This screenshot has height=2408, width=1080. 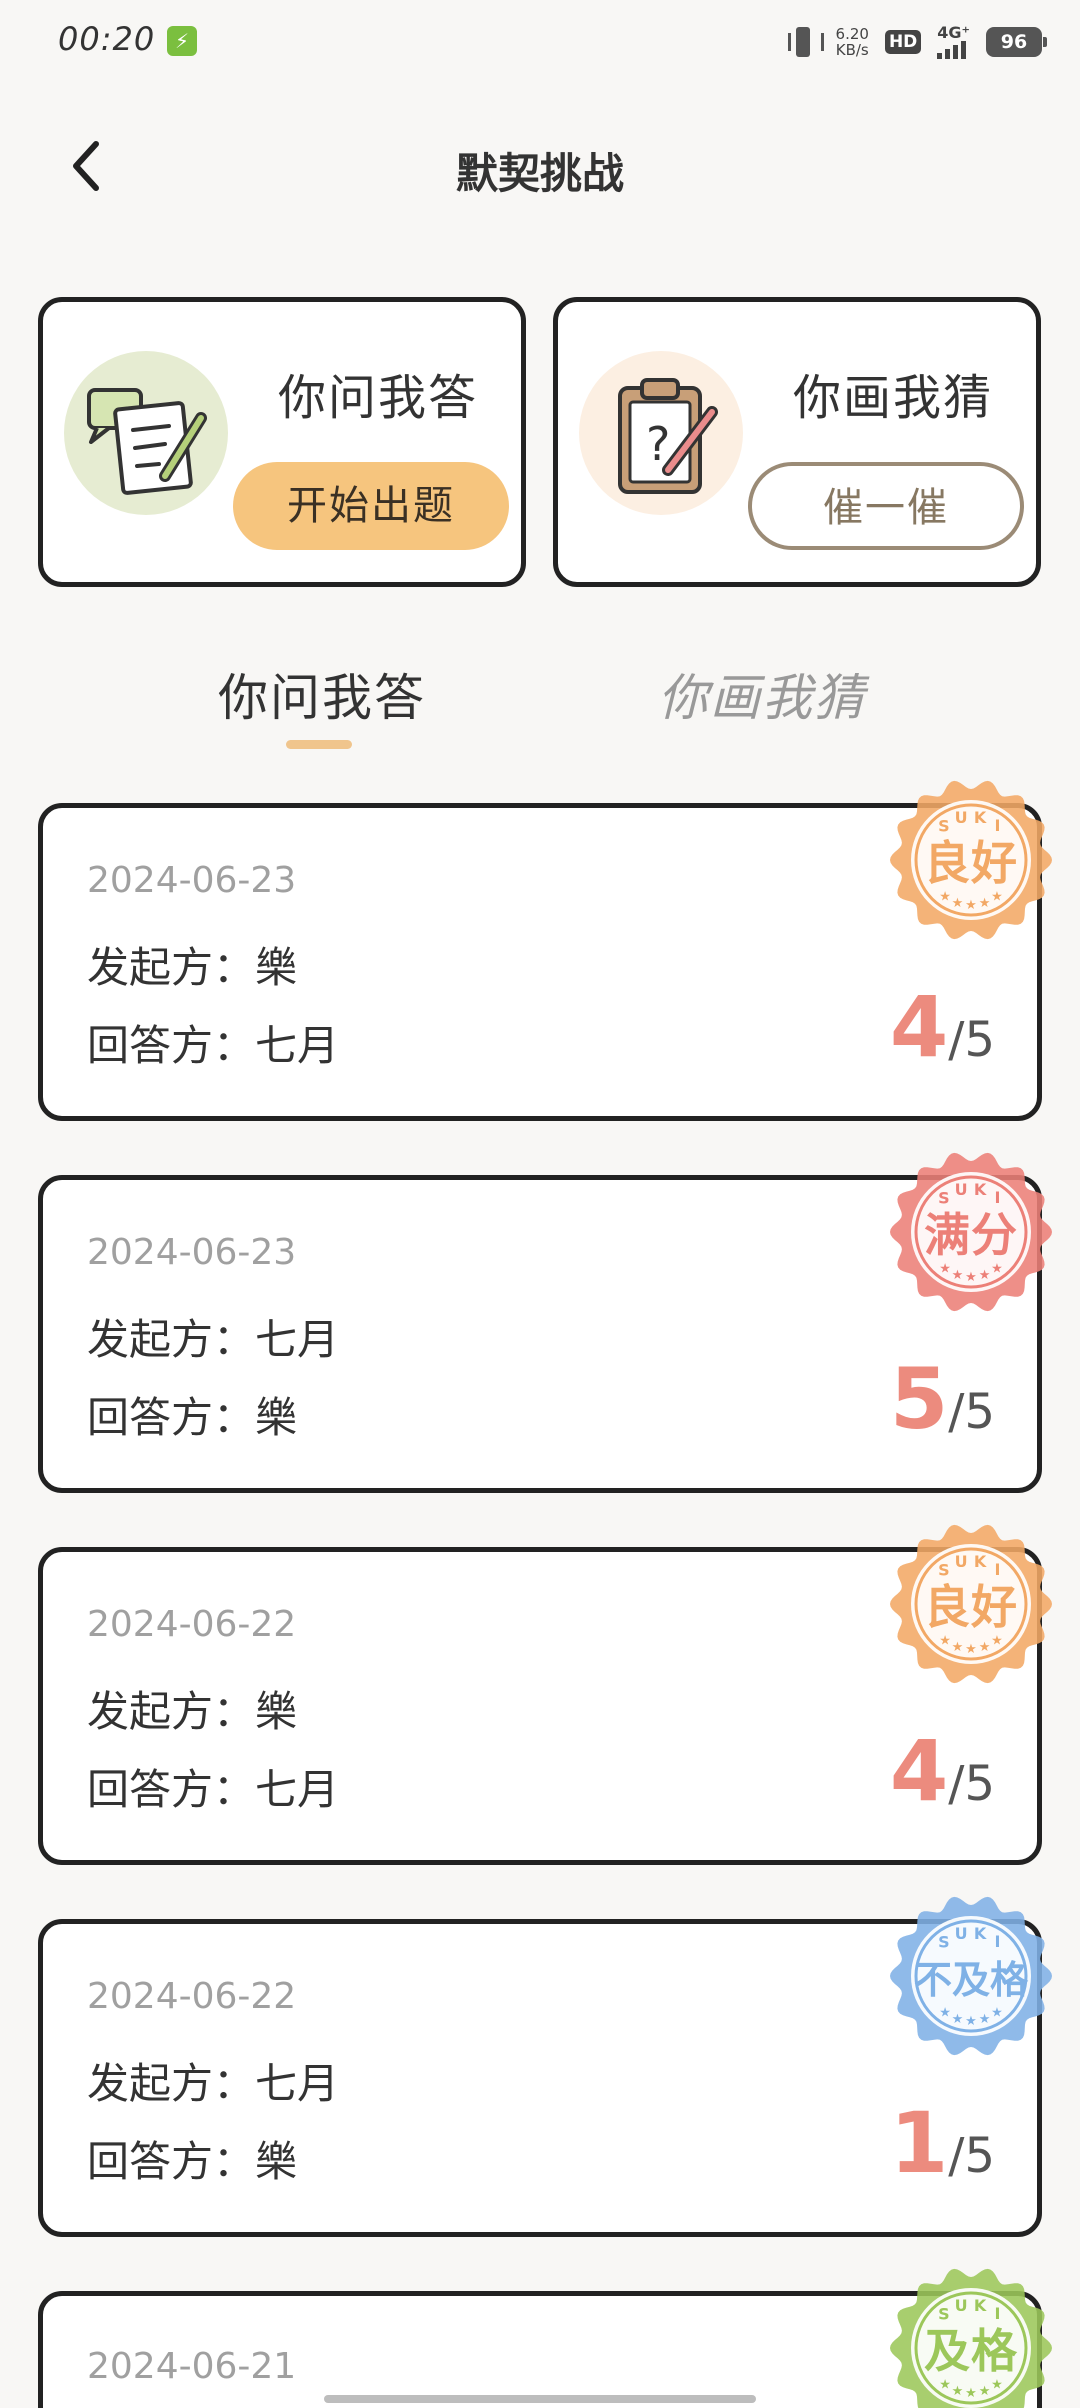 What do you see at coordinates (971, 2351) in the screenshot?
I see `stamp-label: 及格` at bounding box center [971, 2351].